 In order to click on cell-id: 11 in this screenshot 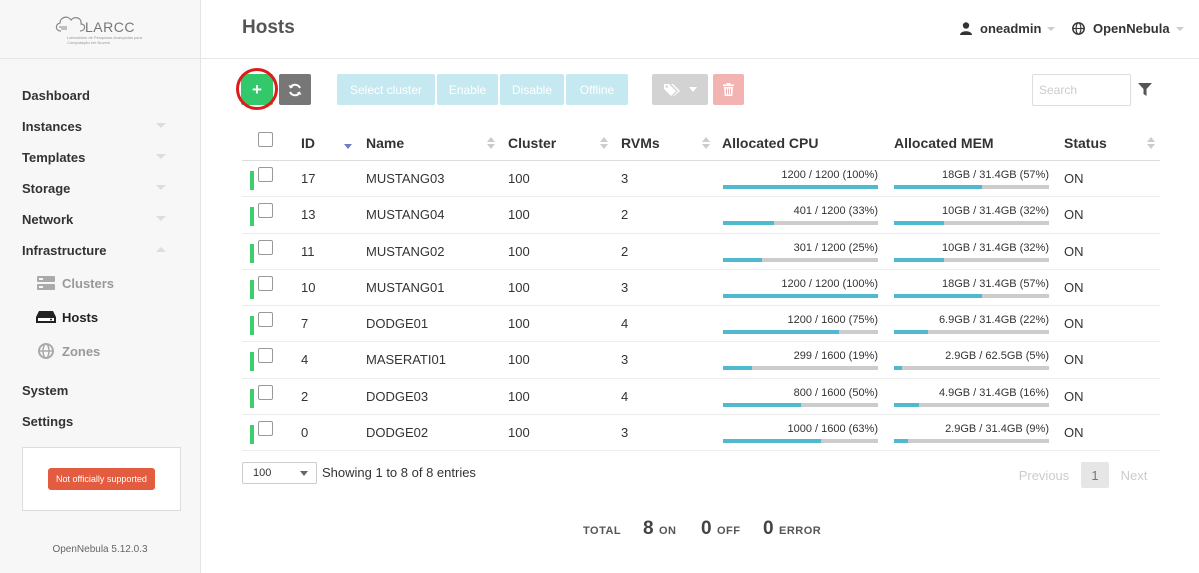, I will do `click(308, 251)`.